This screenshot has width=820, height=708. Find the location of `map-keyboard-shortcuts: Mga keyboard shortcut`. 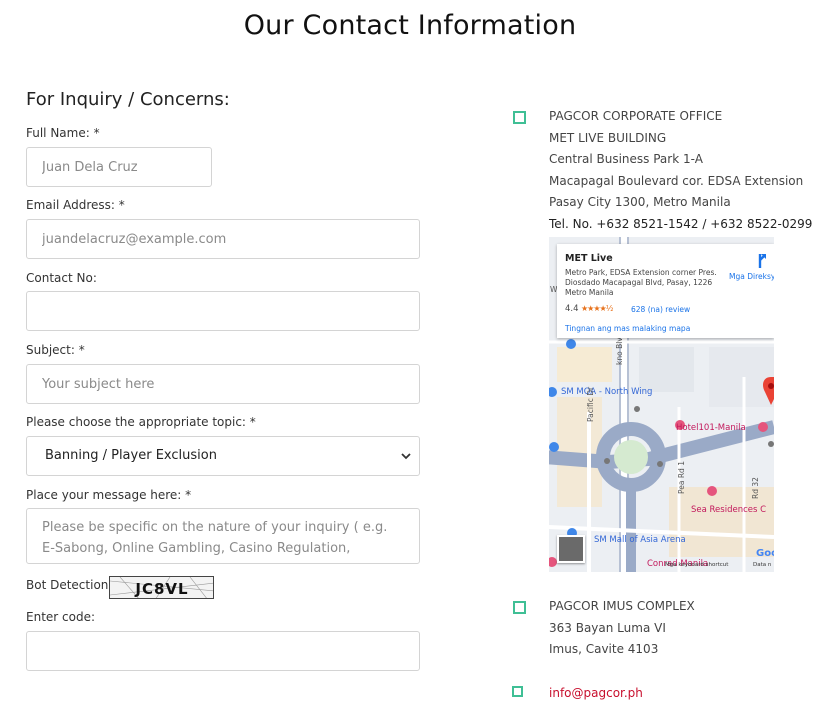

map-keyboard-shortcuts: Mga keyboard shortcut is located at coordinates (696, 565).